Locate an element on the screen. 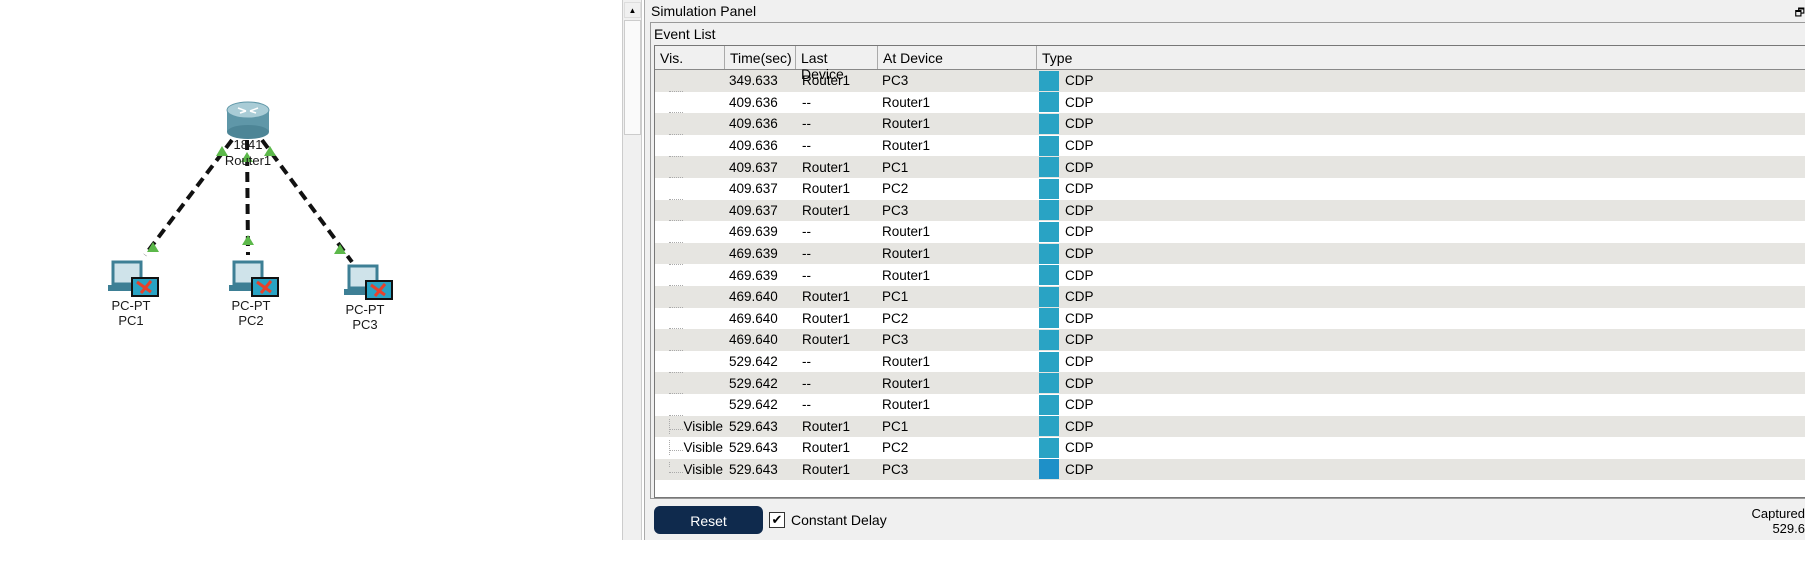 The width and height of the screenshot is (1805, 563). table-row: 409.637 Router1 PC1 CDP is located at coordinates (1230, 167).